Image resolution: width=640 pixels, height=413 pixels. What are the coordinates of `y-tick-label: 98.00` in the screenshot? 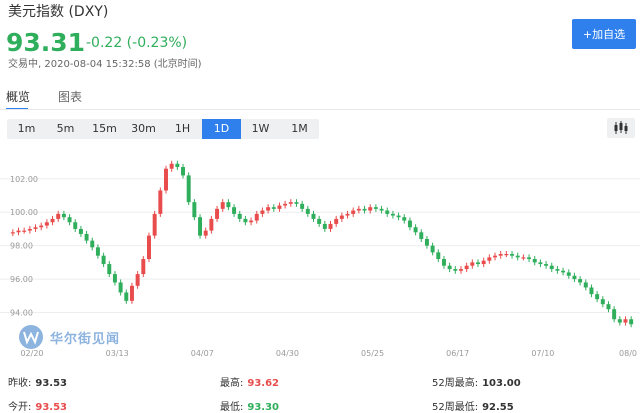 It's located at (21, 246).